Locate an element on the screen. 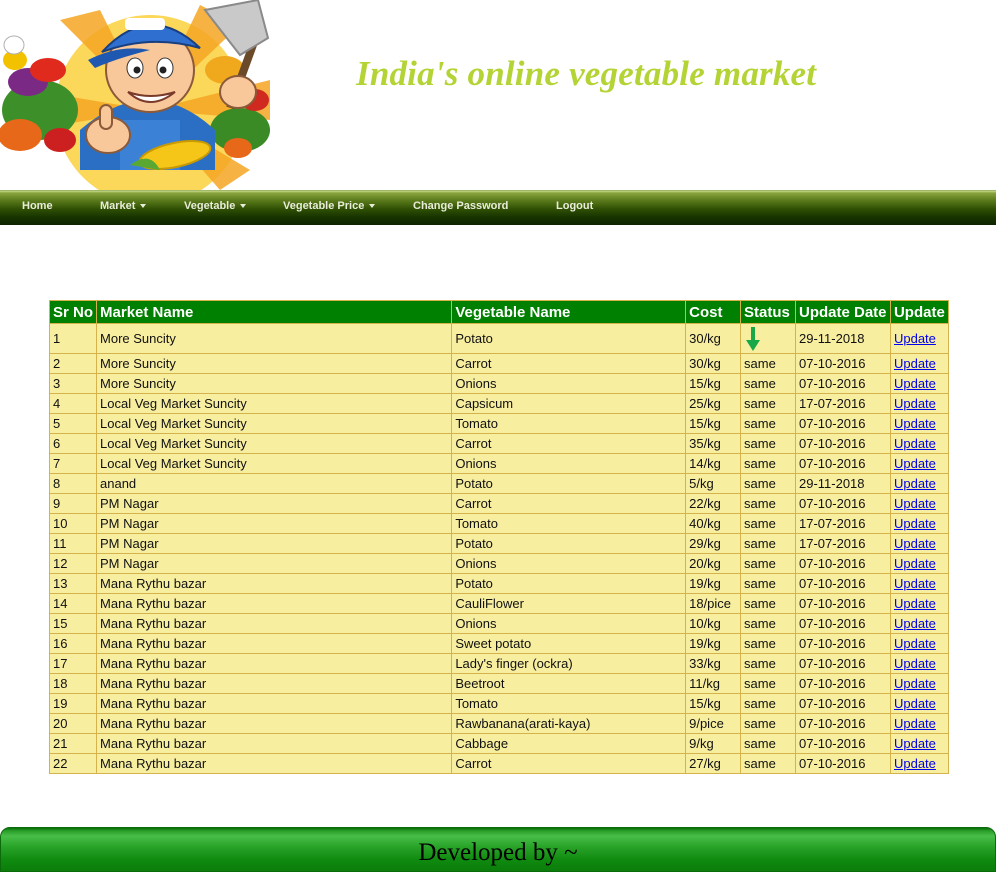 This screenshot has height=878, width=996. down-arrow-icon is located at coordinates (753, 339).